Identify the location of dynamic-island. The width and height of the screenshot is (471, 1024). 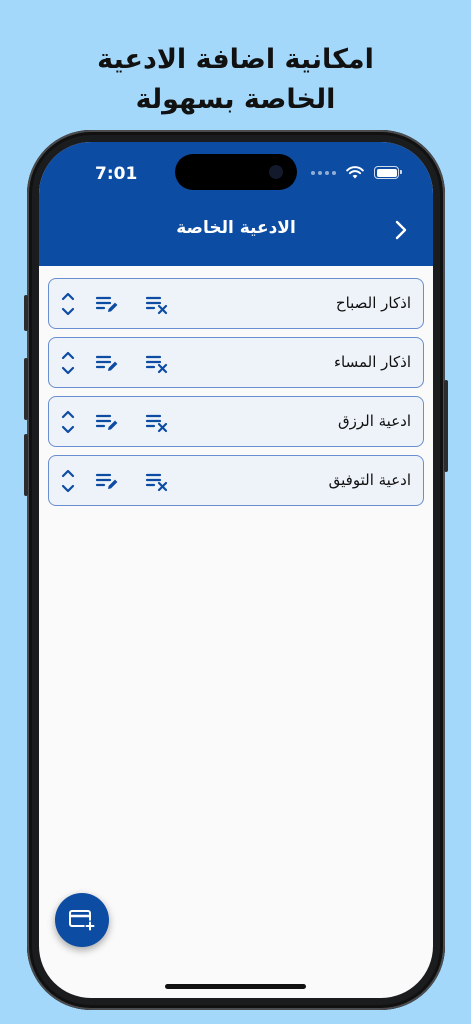
(236, 172).